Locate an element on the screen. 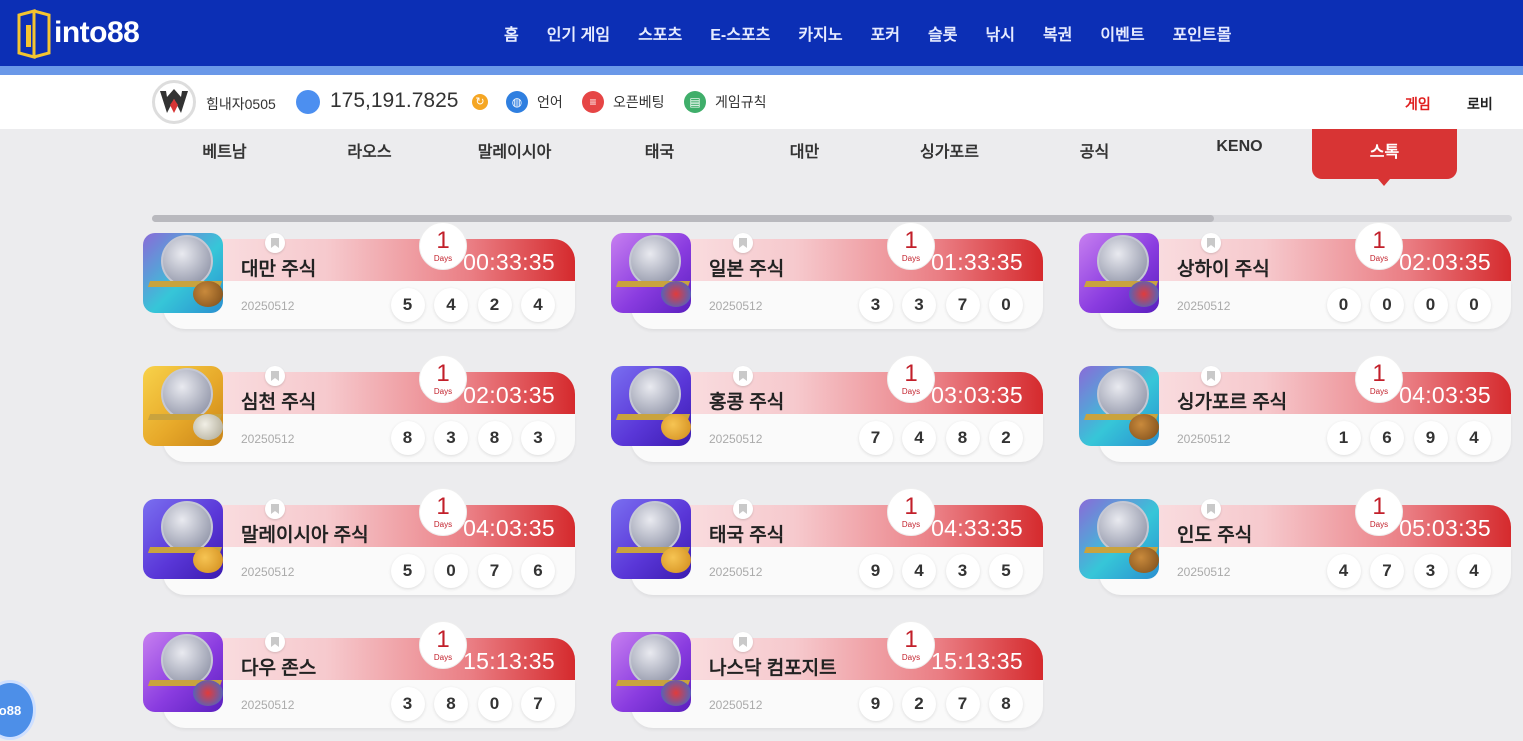  stock-game-card: 나스닥 컴포지트 1 Days 15:13:35 20250512 9 2 7 8 is located at coordinates (827, 675).